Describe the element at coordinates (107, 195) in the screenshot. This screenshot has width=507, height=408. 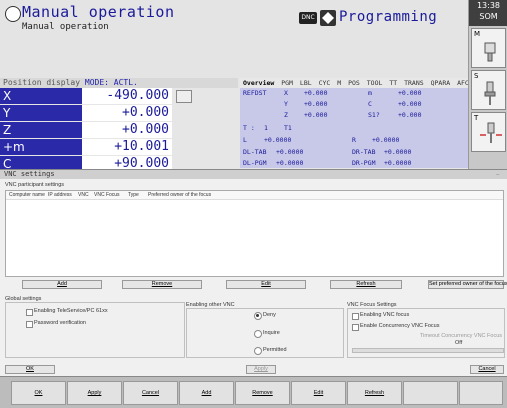
I see `col-vnc-focus: VNC Focus` at that location.